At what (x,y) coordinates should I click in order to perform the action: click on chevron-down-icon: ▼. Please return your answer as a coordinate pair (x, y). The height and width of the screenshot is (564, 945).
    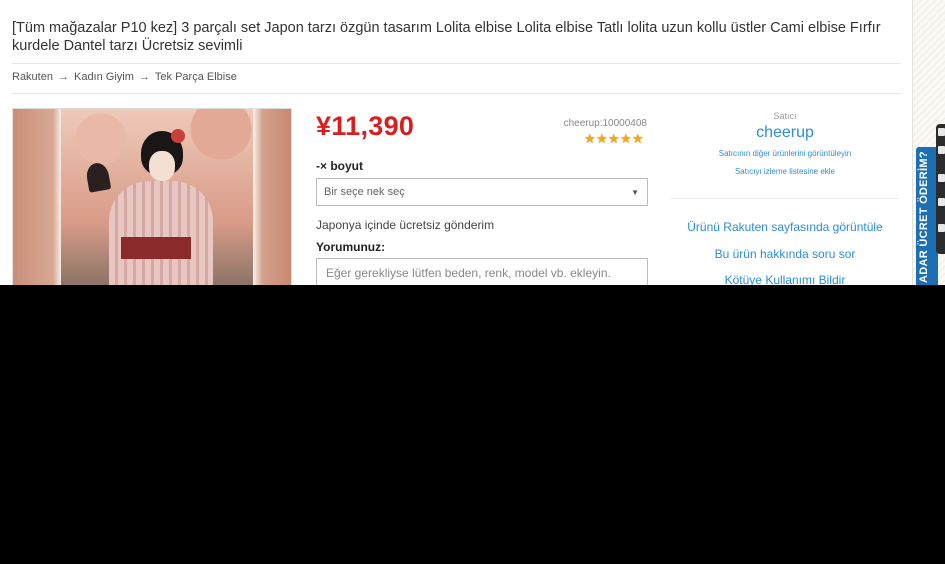
    Looking at the image, I should click on (635, 192).